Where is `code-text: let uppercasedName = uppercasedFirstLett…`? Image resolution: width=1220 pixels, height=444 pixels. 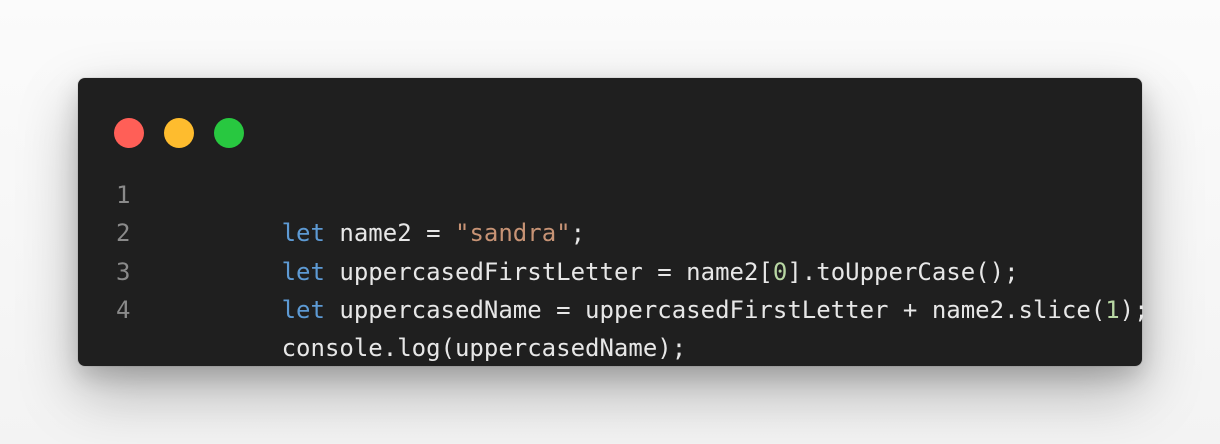
code-text: let uppercasedName = uppercasedFirstLett… is located at coordinates (657, 288).